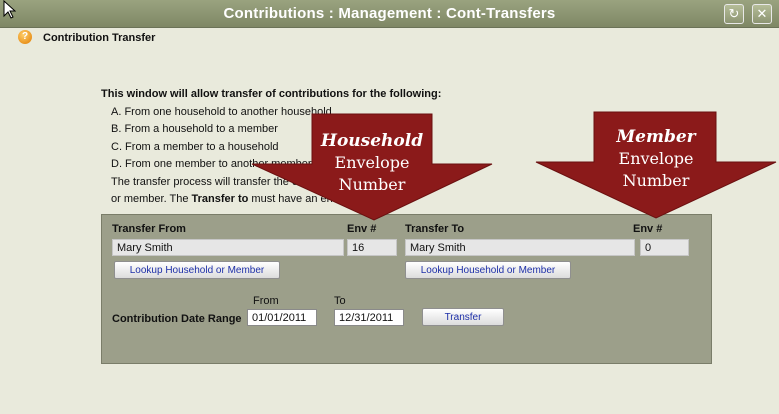 The width and height of the screenshot is (779, 414). What do you see at coordinates (25, 37) in the screenshot?
I see `question-icon: ?` at bounding box center [25, 37].